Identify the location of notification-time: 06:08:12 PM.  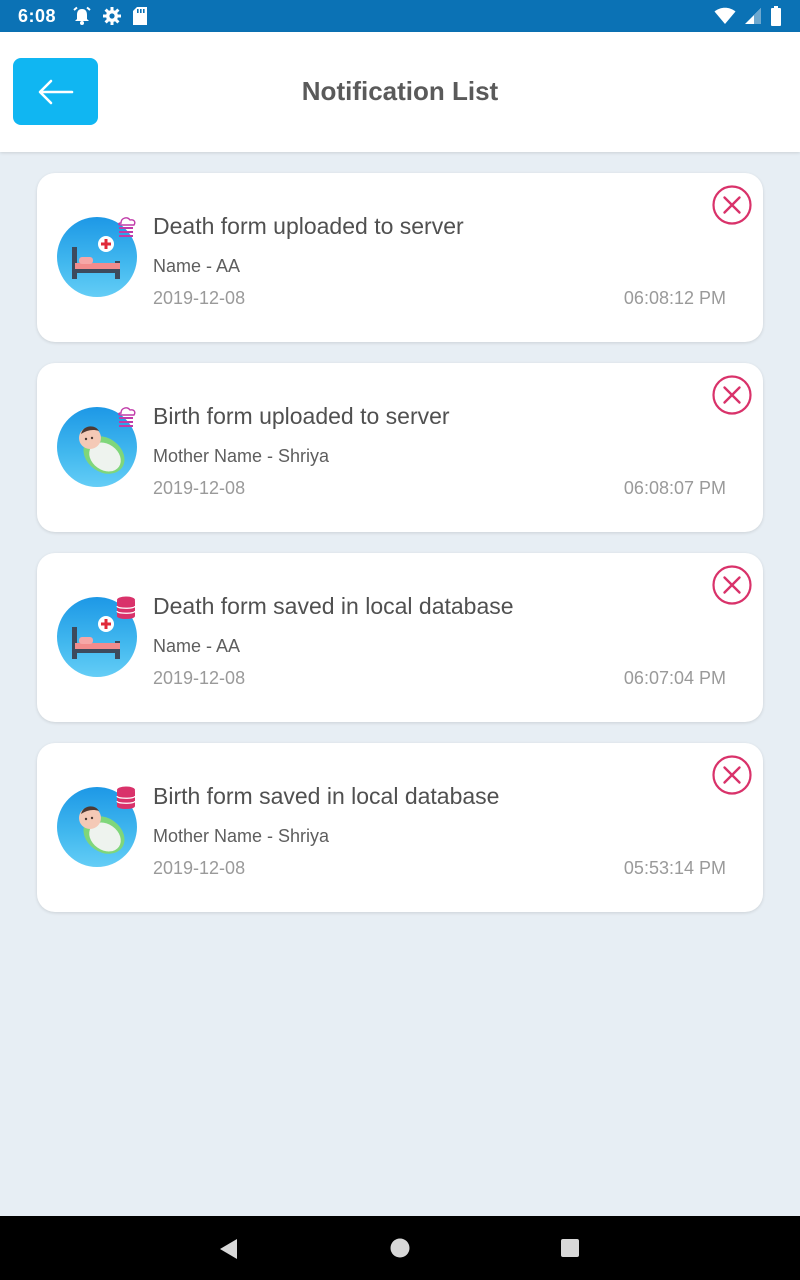
(674, 298).